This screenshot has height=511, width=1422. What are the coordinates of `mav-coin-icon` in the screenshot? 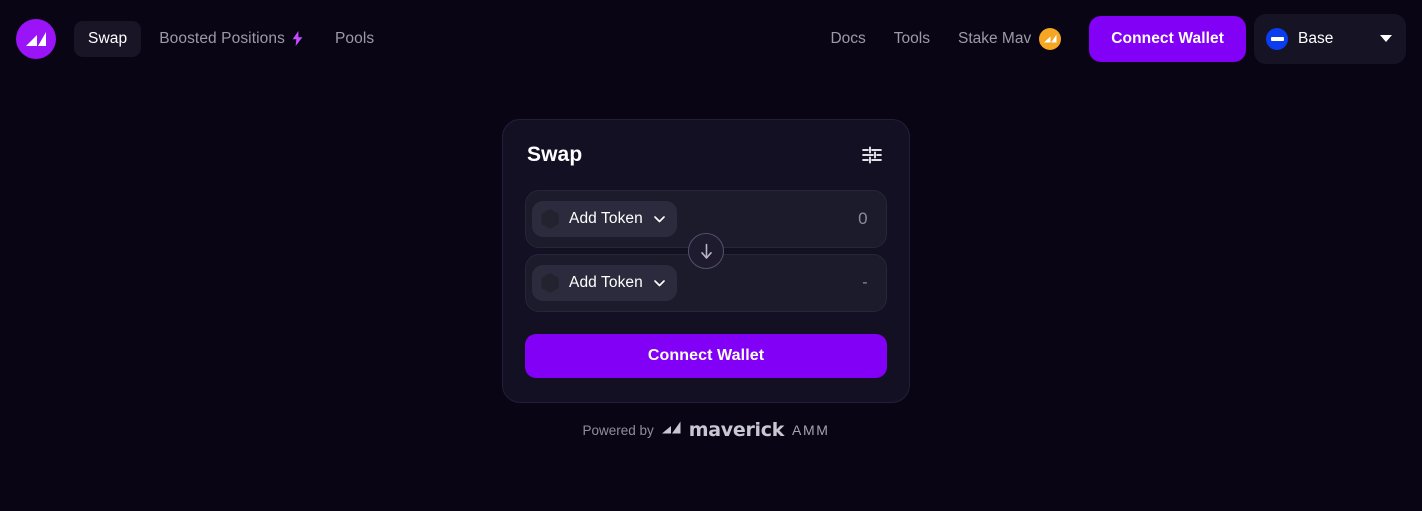 It's located at (1050, 38).